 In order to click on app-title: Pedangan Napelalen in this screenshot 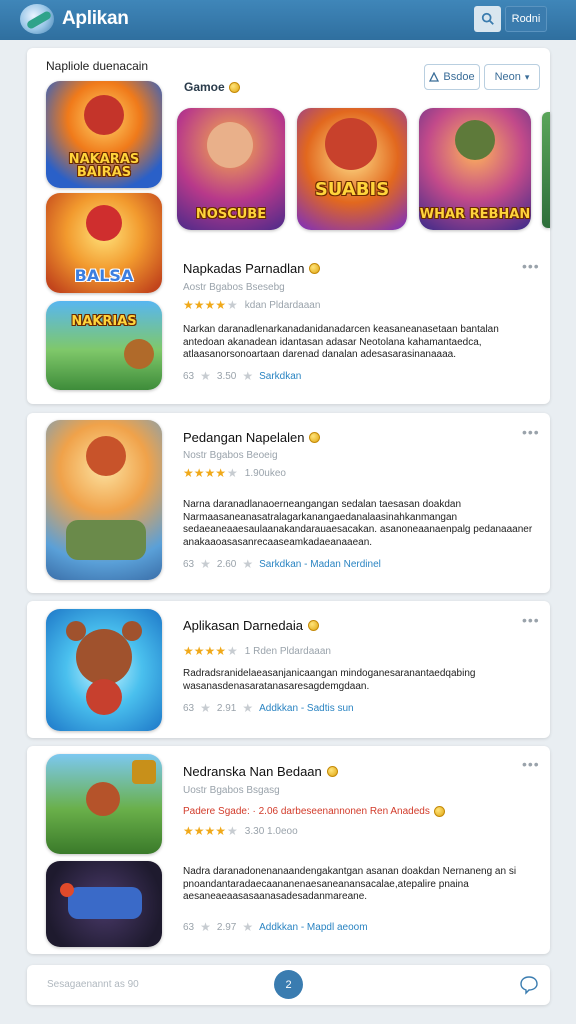, I will do `click(252, 437)`.